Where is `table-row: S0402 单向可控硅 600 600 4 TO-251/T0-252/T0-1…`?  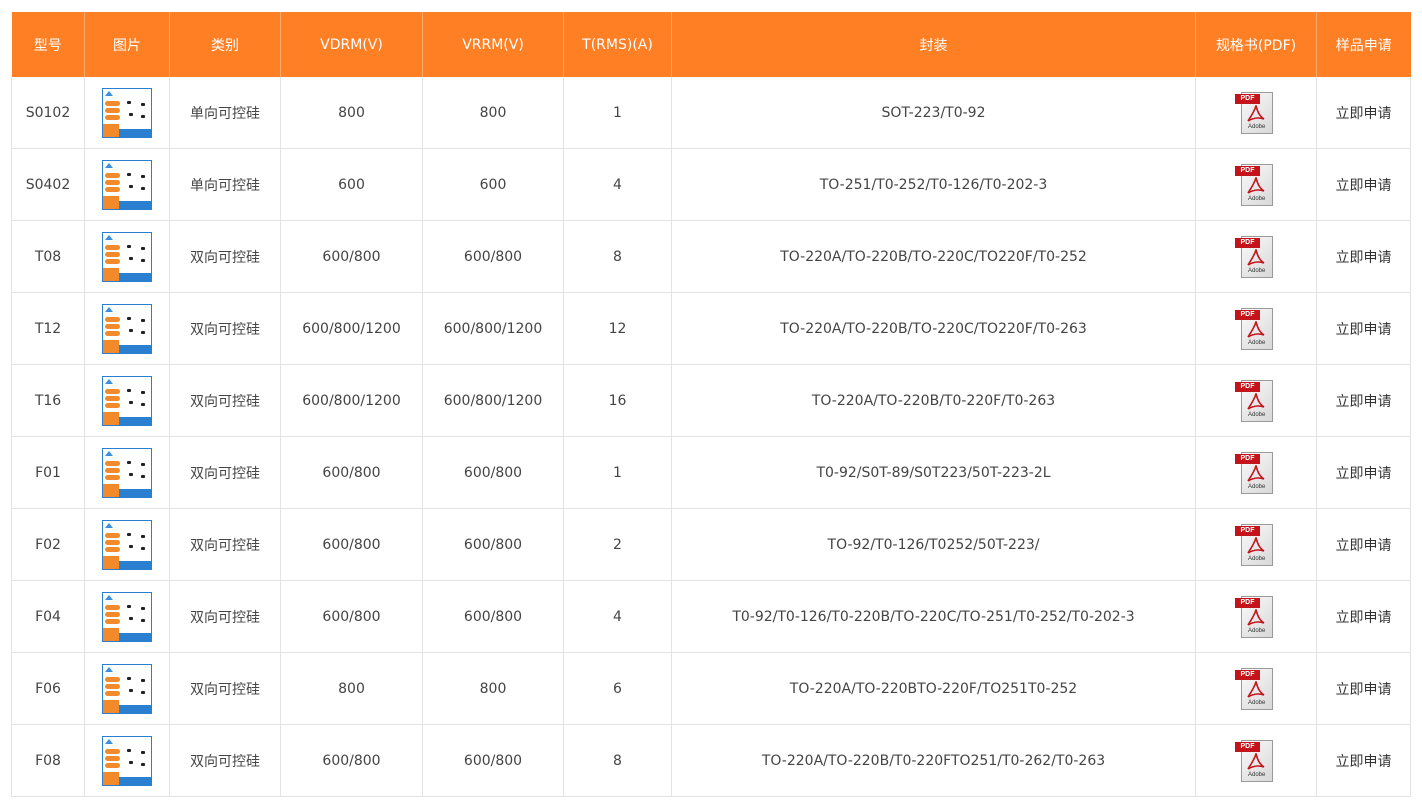 table-row: S0402 单向可控硅 600 600 4 TO-251/T0-252/T0-1… is located at coordinates (711, 184).